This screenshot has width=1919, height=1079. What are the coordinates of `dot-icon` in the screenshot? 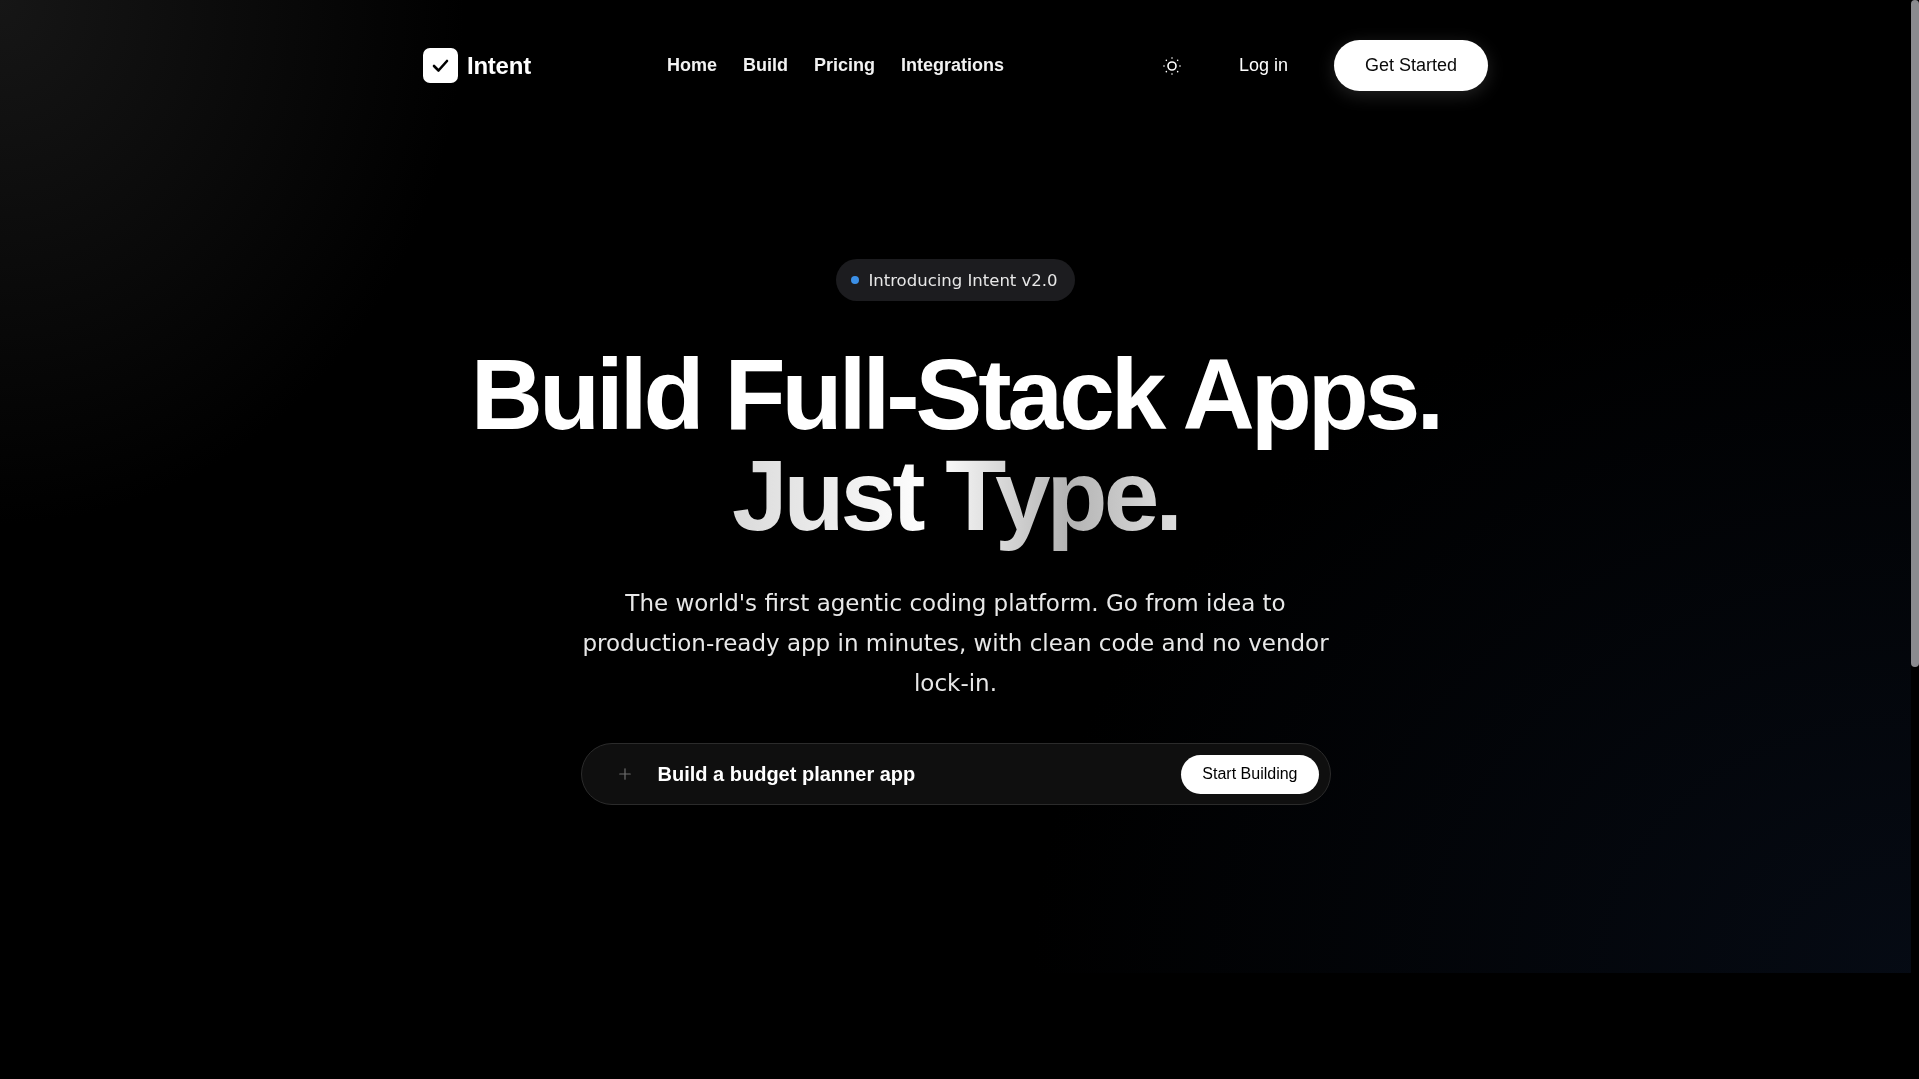 It's located at (855, 280).